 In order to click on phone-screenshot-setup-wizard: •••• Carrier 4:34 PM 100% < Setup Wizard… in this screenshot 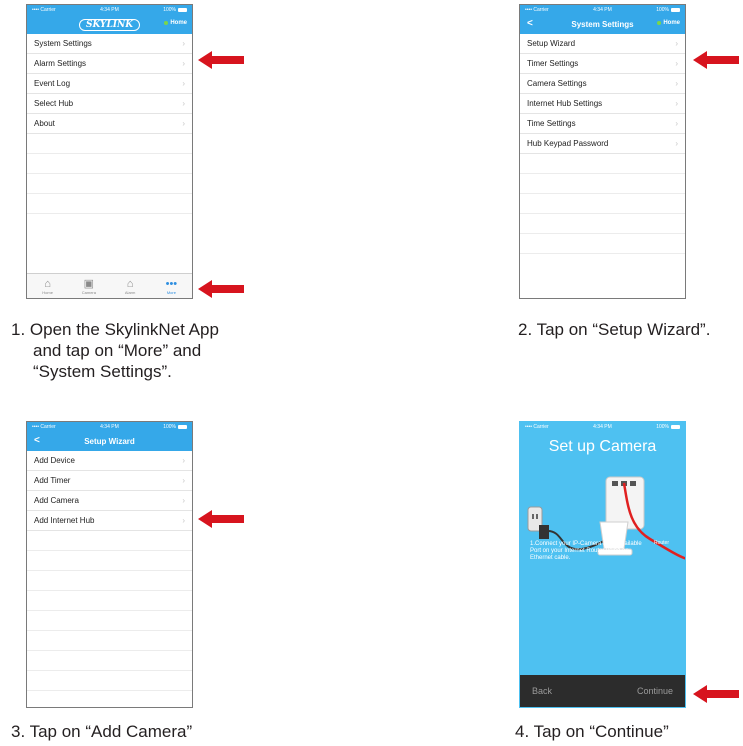, I will do `click(109, 564)`.